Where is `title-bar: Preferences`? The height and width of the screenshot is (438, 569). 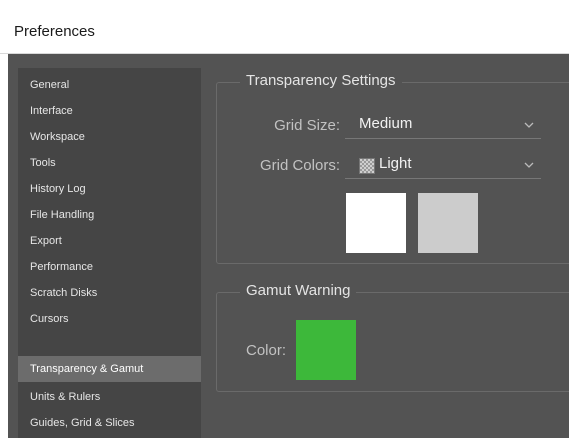 title-bar: Preferences is located at coordinates (284, 27).